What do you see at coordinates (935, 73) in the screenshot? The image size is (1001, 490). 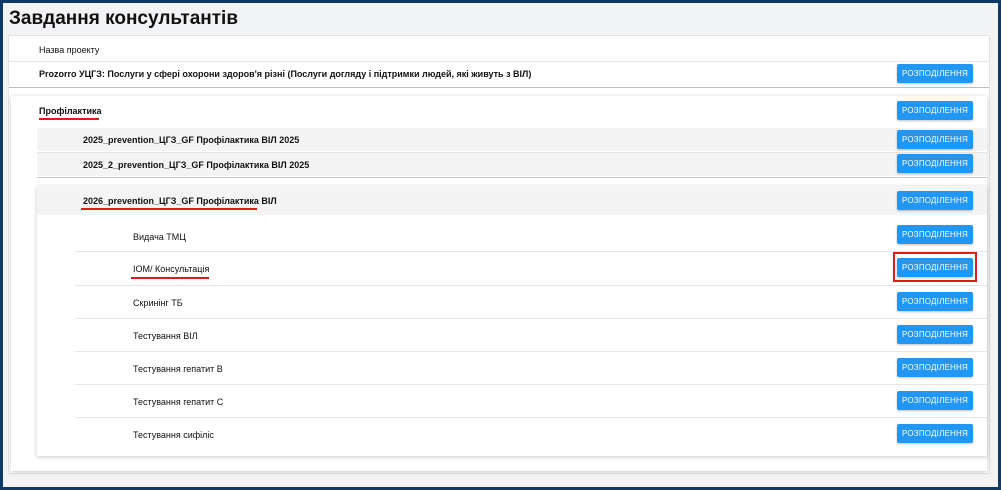 I see `distribute-button-project: РОЗПОДІЛЕННЯ` at bounding box center [935, 73].